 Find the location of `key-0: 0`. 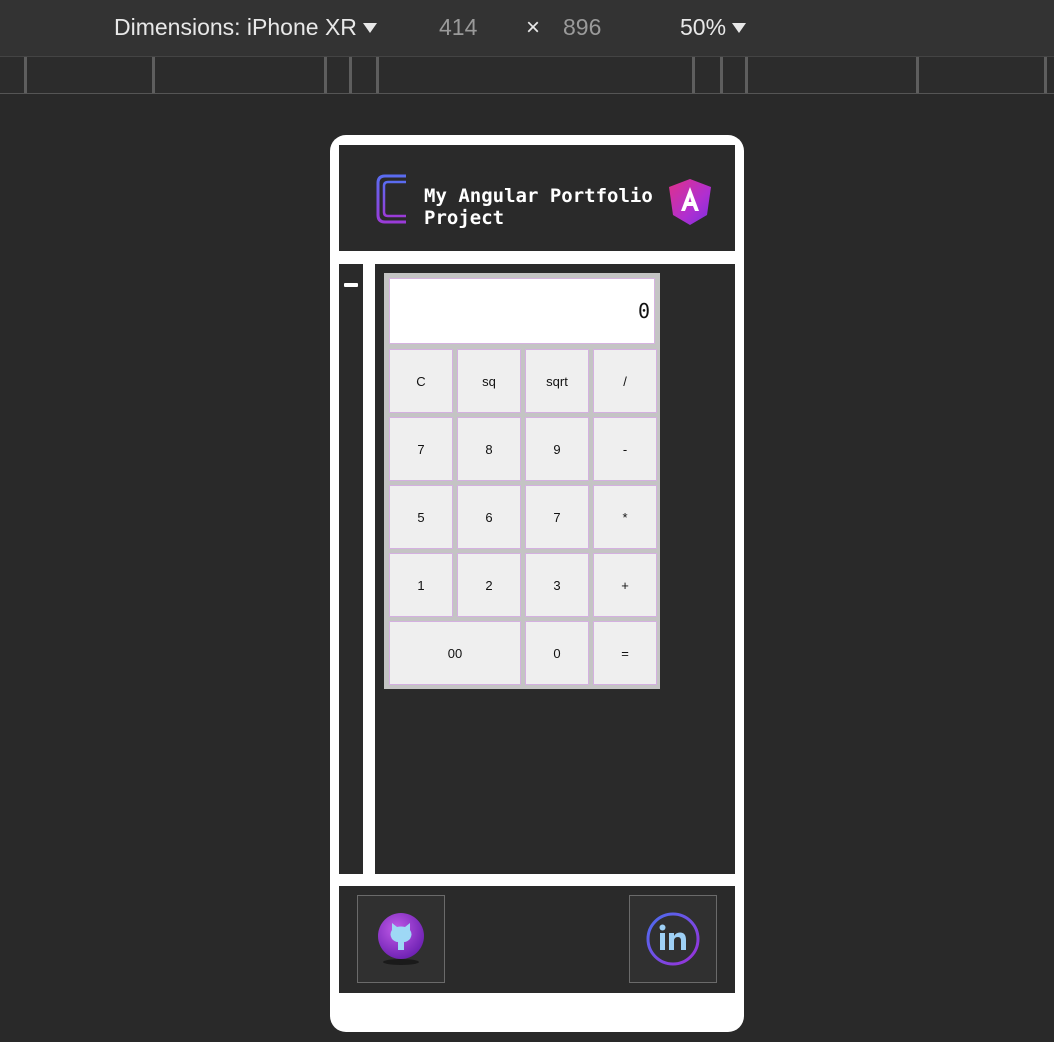

key-0: 0 is located at coordinates (557, 653).